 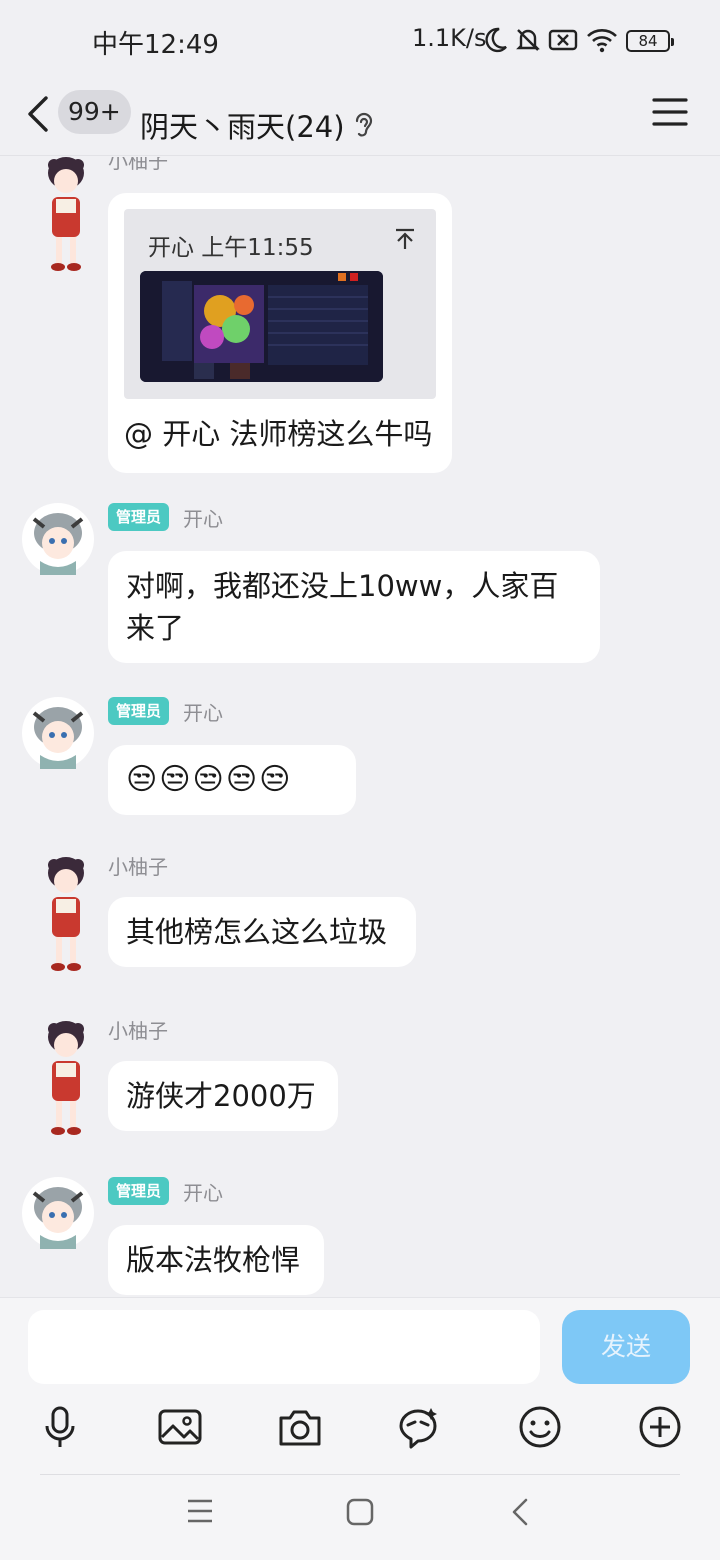 What do you see at coordinates (528, 40) in the screenshot?
I see `mute-bell-icon` at bounding box center [528, 40].